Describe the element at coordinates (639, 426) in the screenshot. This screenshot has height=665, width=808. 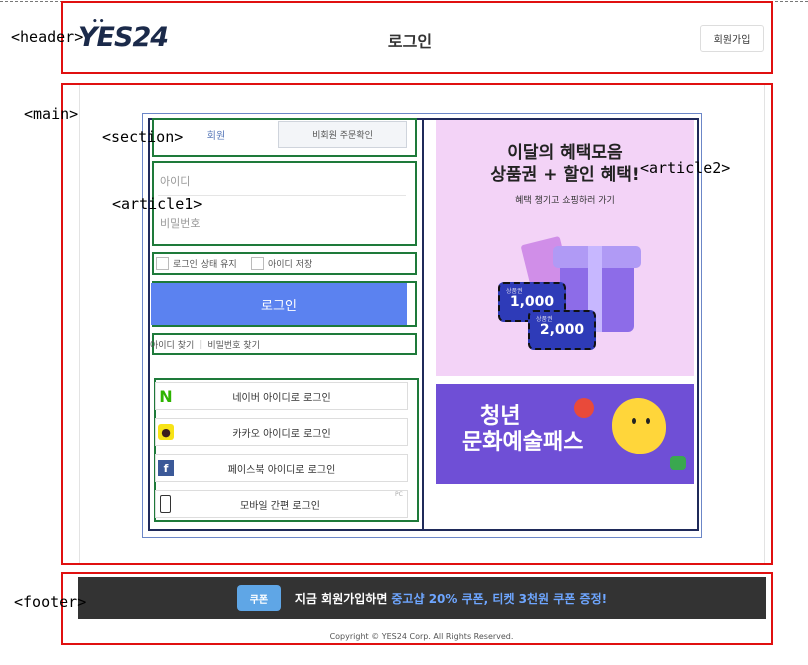
I see `mascot-illustration` at that location.